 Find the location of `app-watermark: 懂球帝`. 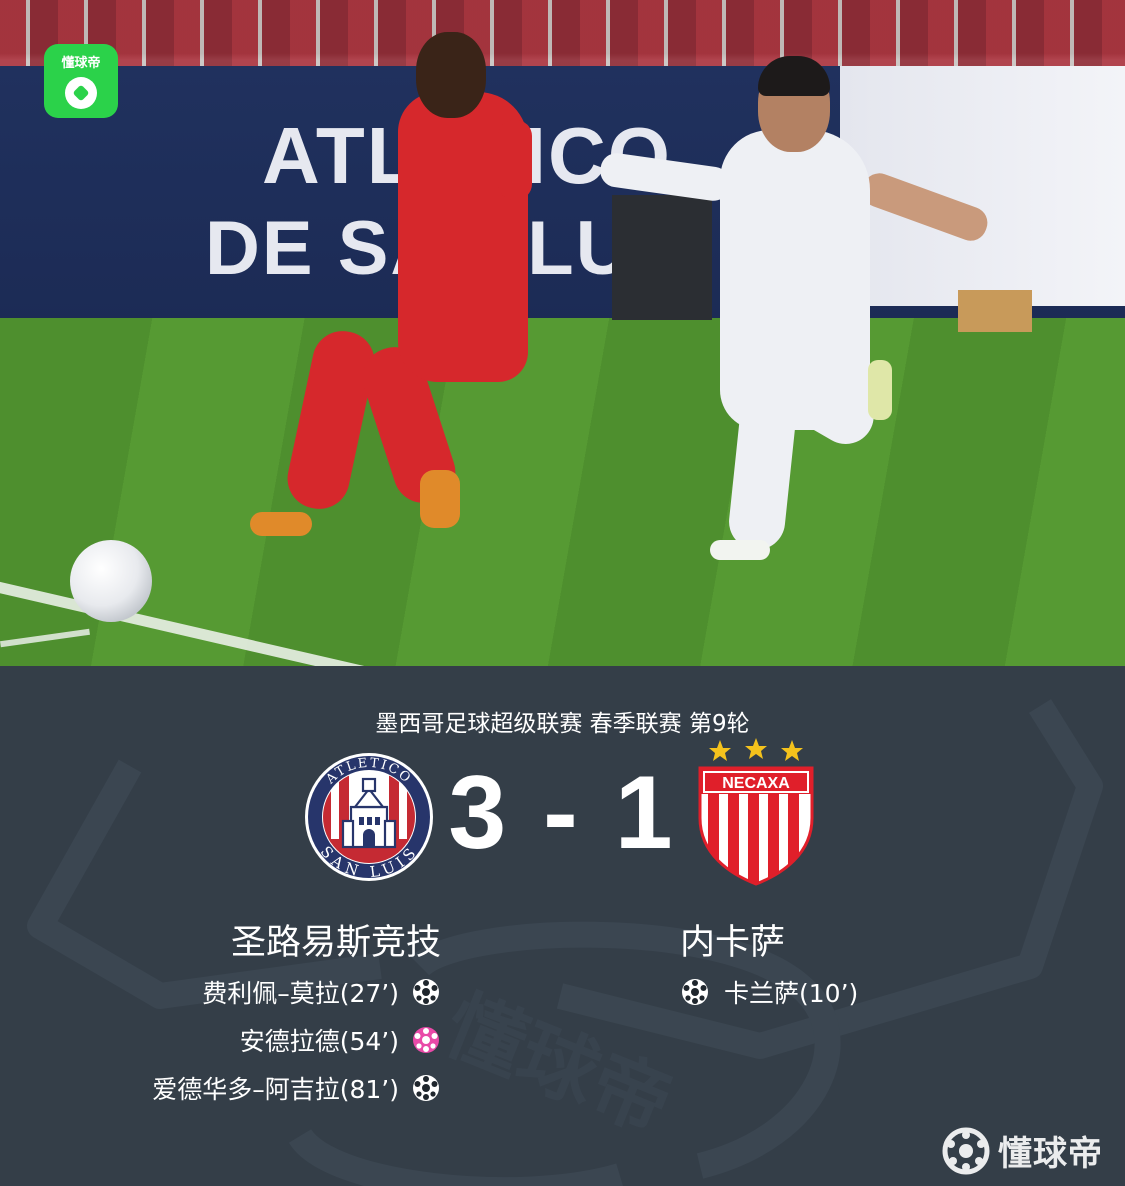

app-watermark: 懂球帝 is located at coordinates (81, 81).